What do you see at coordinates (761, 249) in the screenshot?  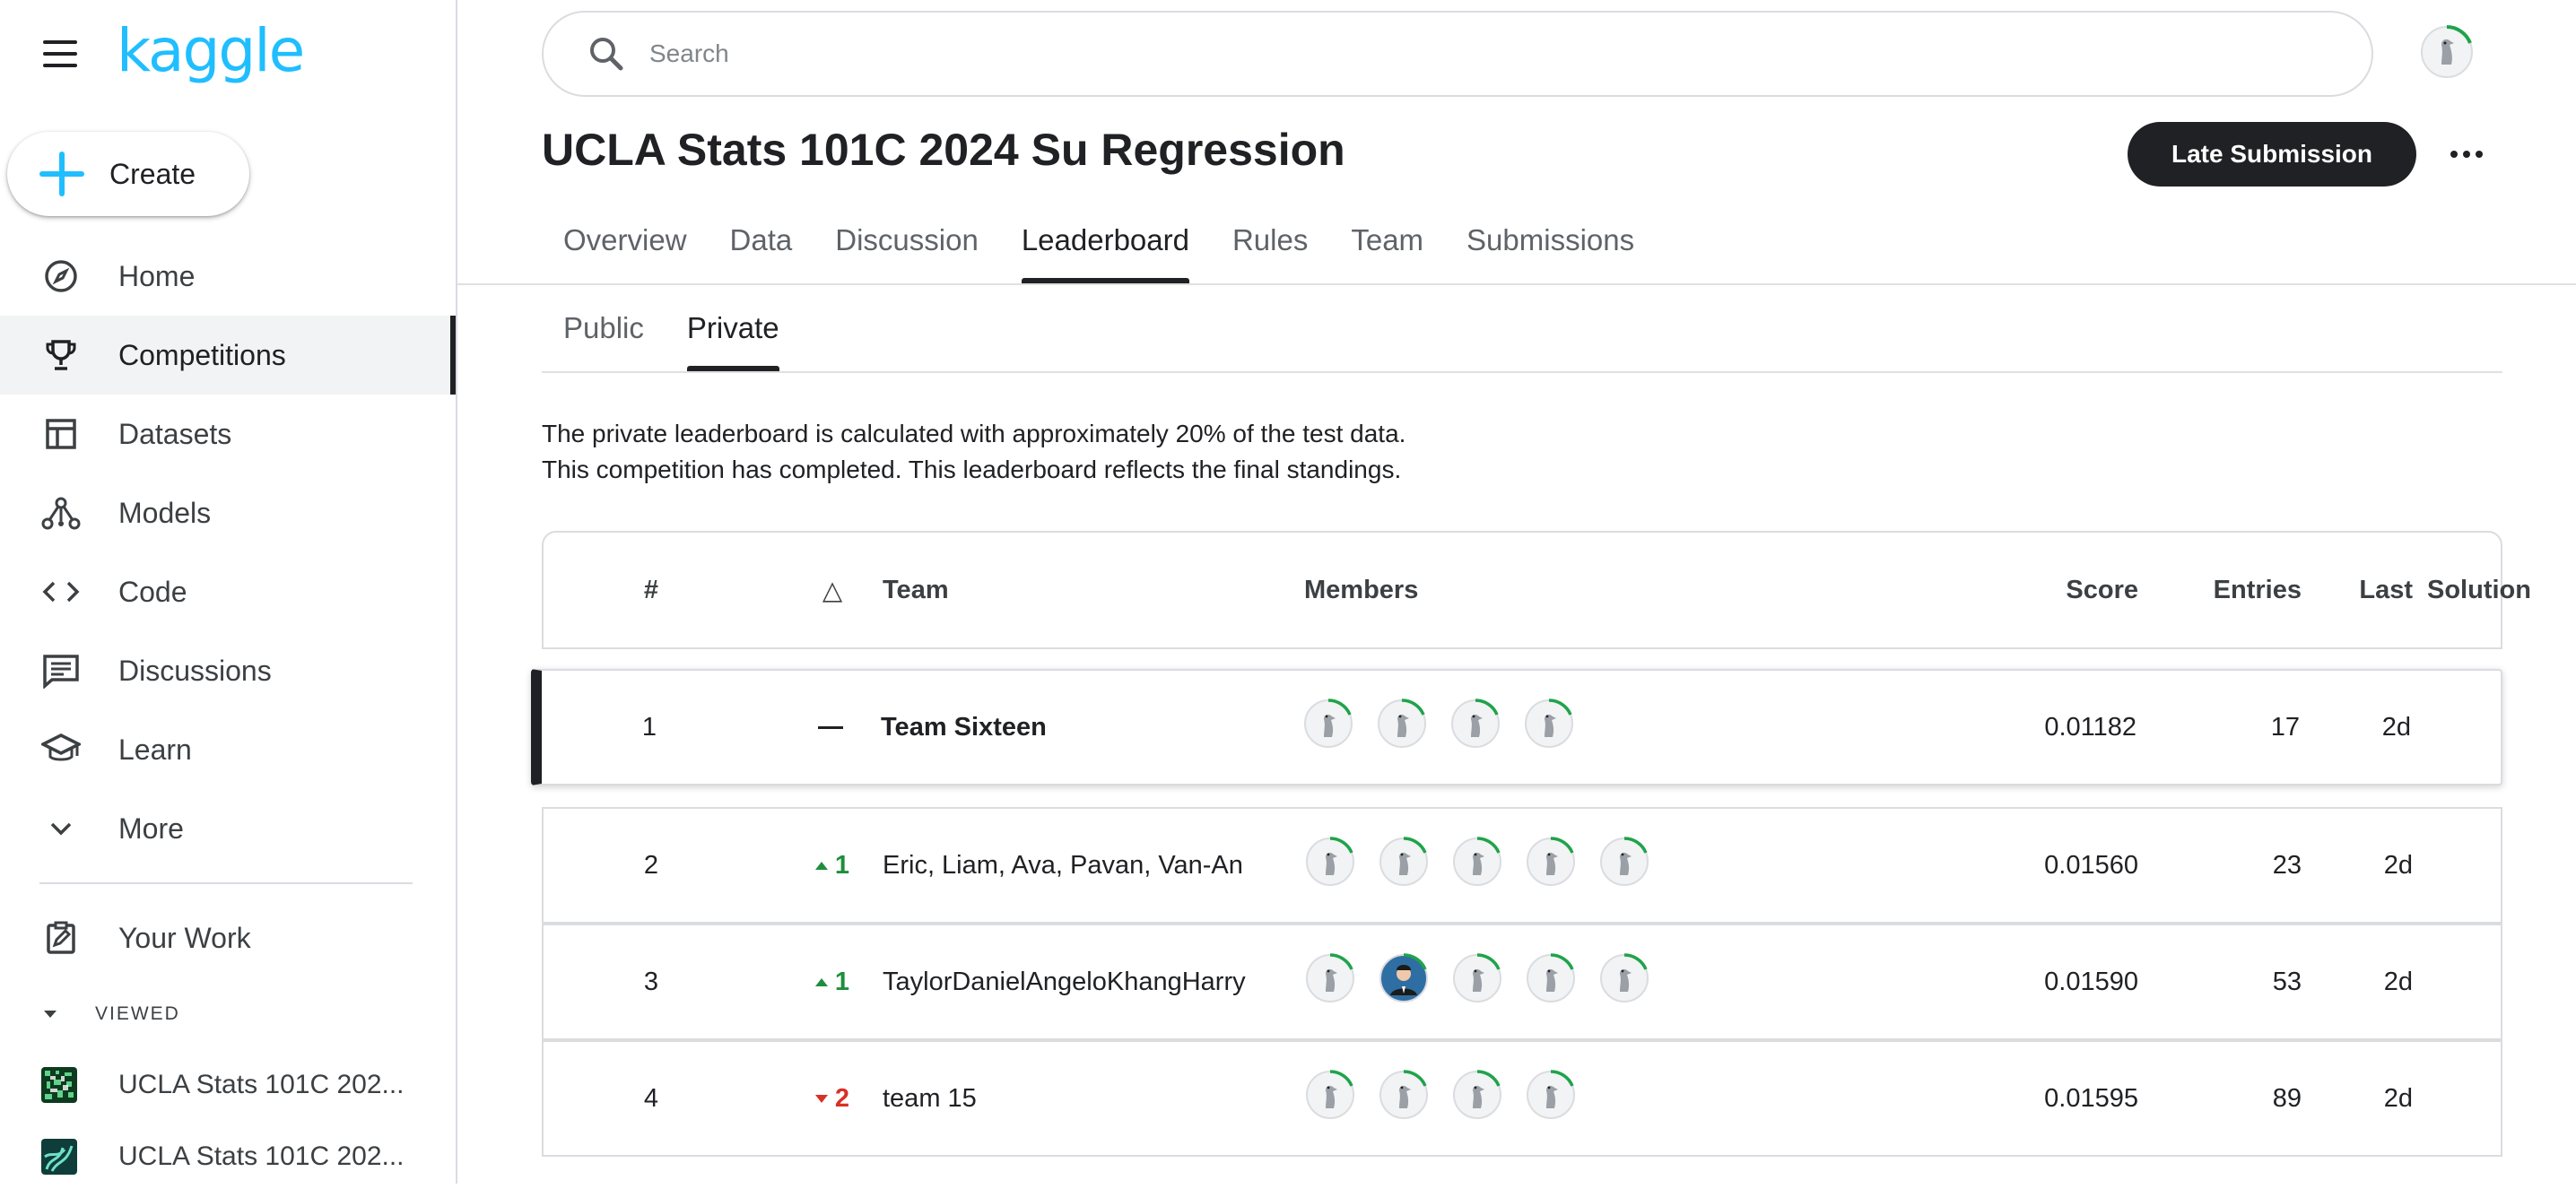 I see `tab-data: Data` at bounding box center [761, 249].